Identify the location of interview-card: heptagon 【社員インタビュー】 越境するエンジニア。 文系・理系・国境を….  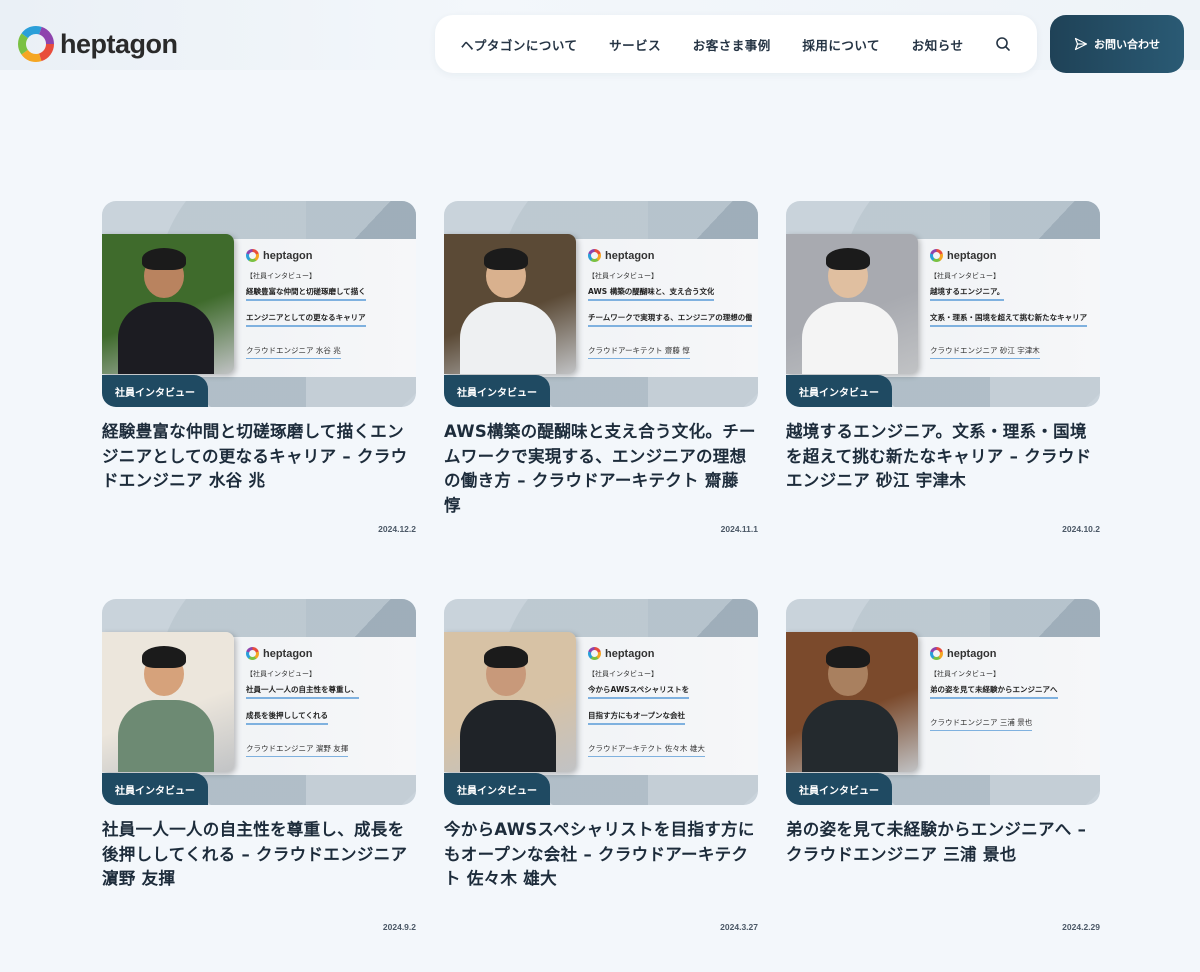
(943, 400).